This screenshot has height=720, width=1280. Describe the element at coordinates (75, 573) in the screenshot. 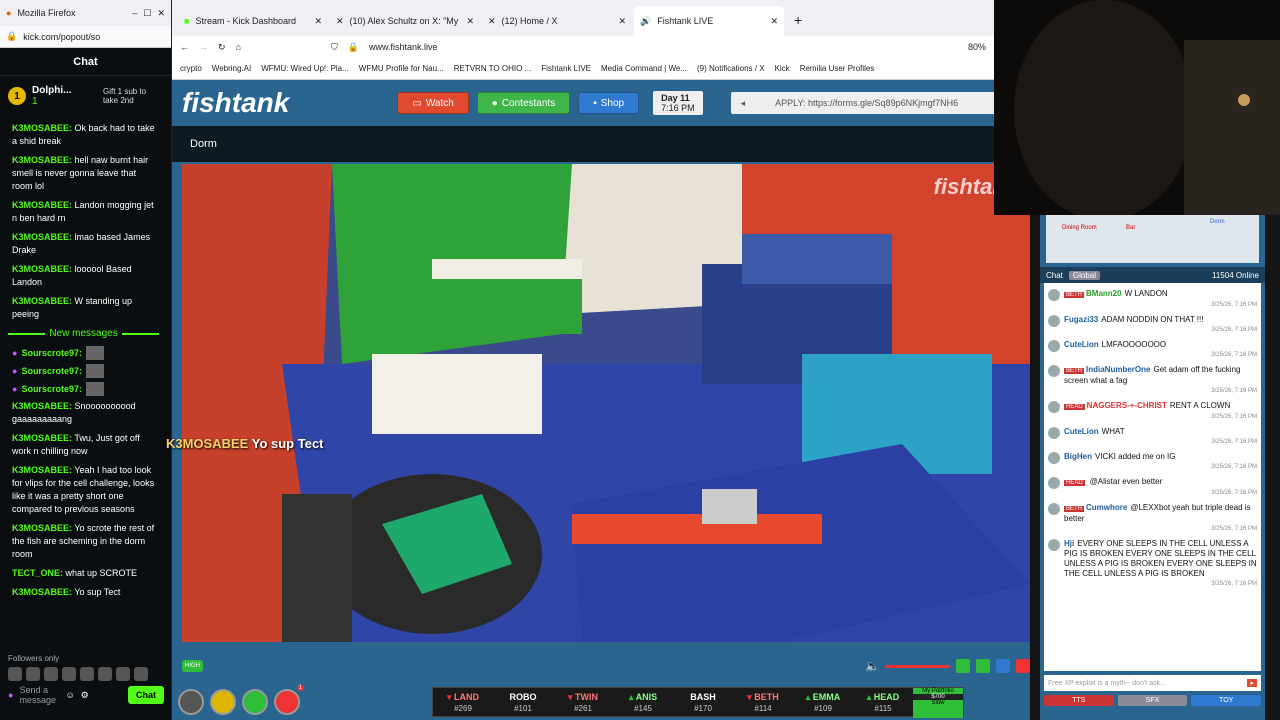

I see `chat-message: TECT_ONE: what up SCROTE` at that location.